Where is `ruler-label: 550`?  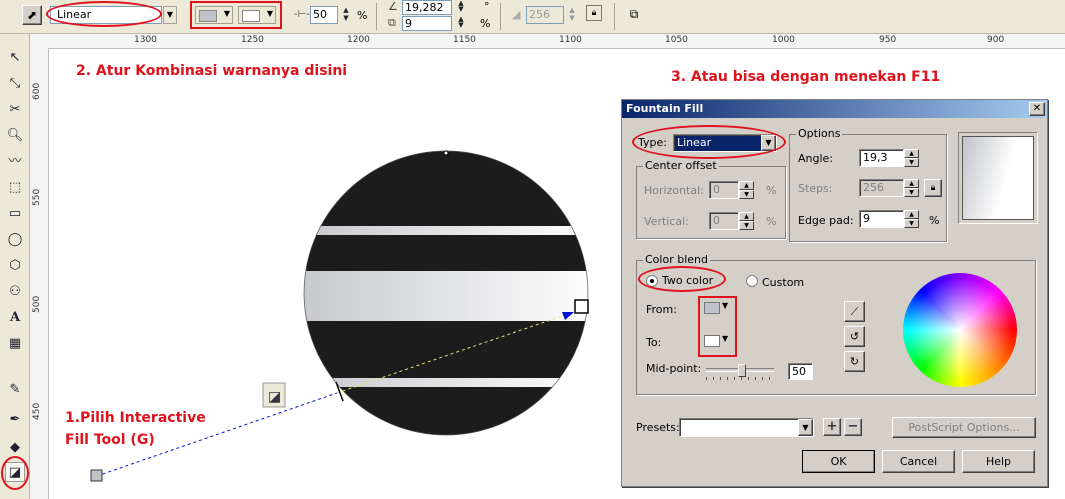 ruler-label: 550 is located at coordinates (37, 197).